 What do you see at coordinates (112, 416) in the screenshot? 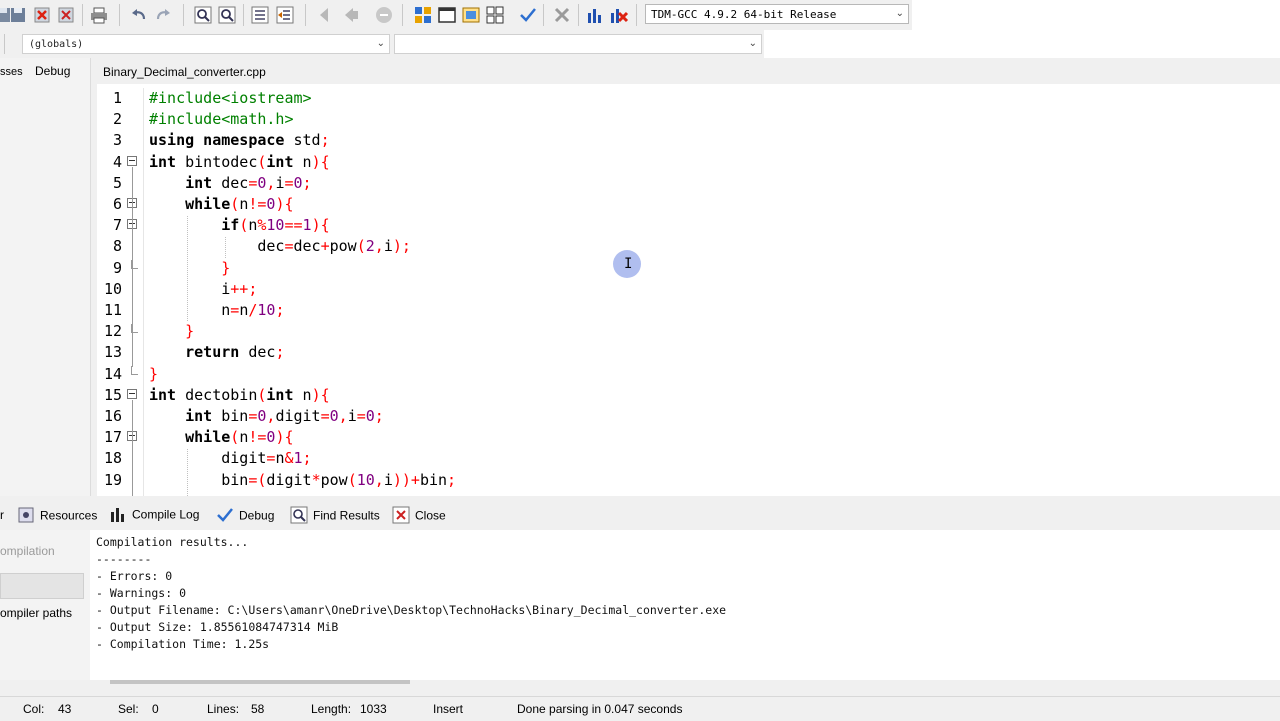
I see `line-number: 16` at bounding box center [112, 416].